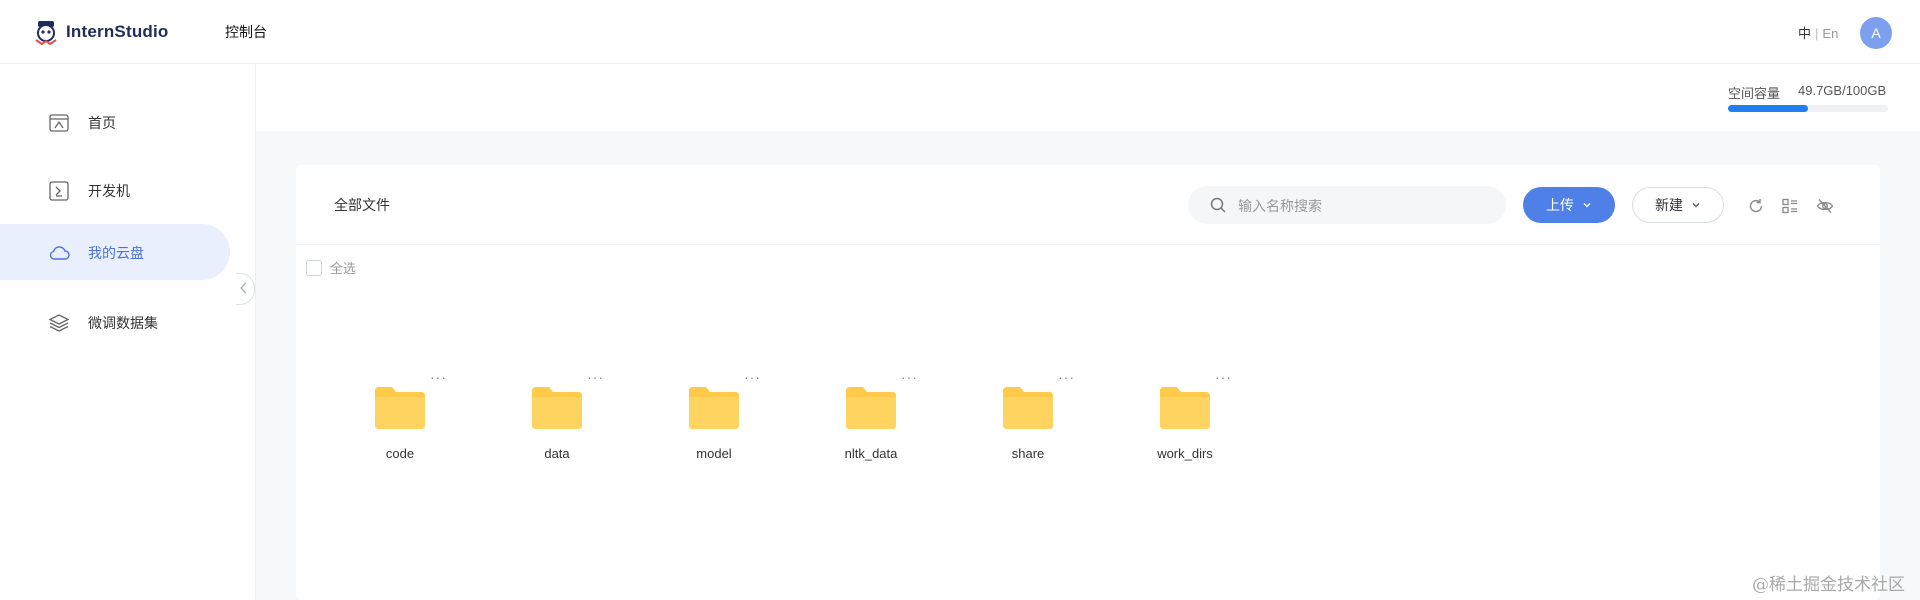 The height and width of the screenshot is (600, 1920). I want to click on upload-button: 上传, so click(1569, 205).